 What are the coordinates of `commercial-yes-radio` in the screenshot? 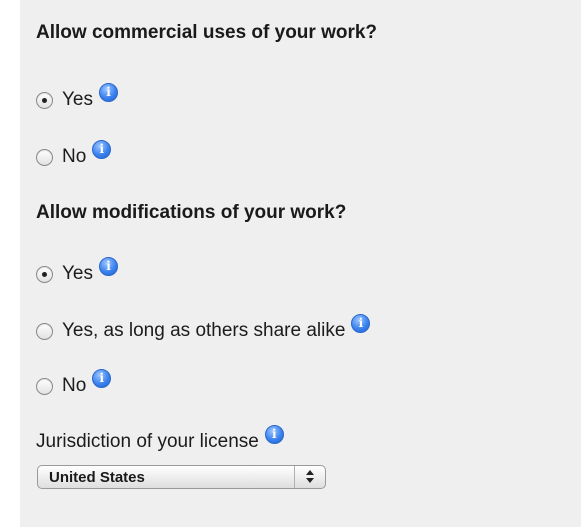 It's located at (44, 100).